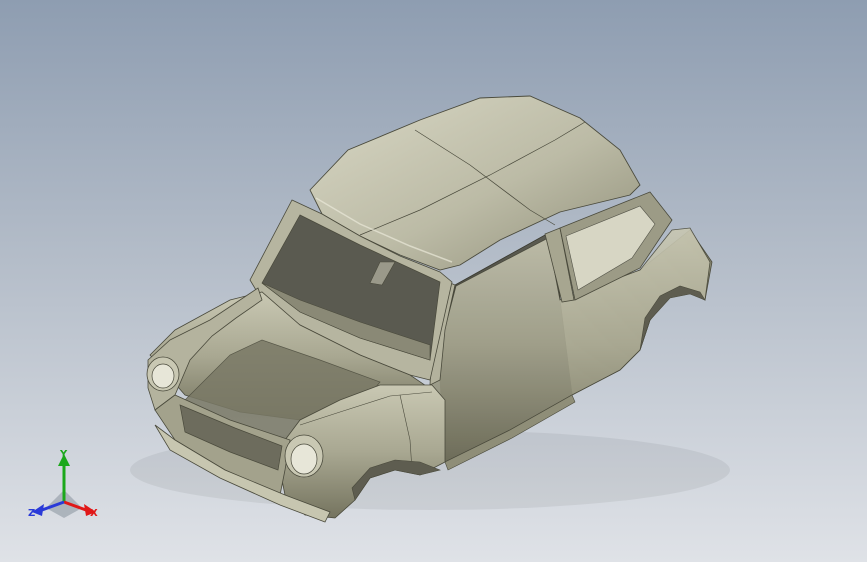 This screenshot has width=867, height=562. I want to click on left-headlight, so click(163, 376).